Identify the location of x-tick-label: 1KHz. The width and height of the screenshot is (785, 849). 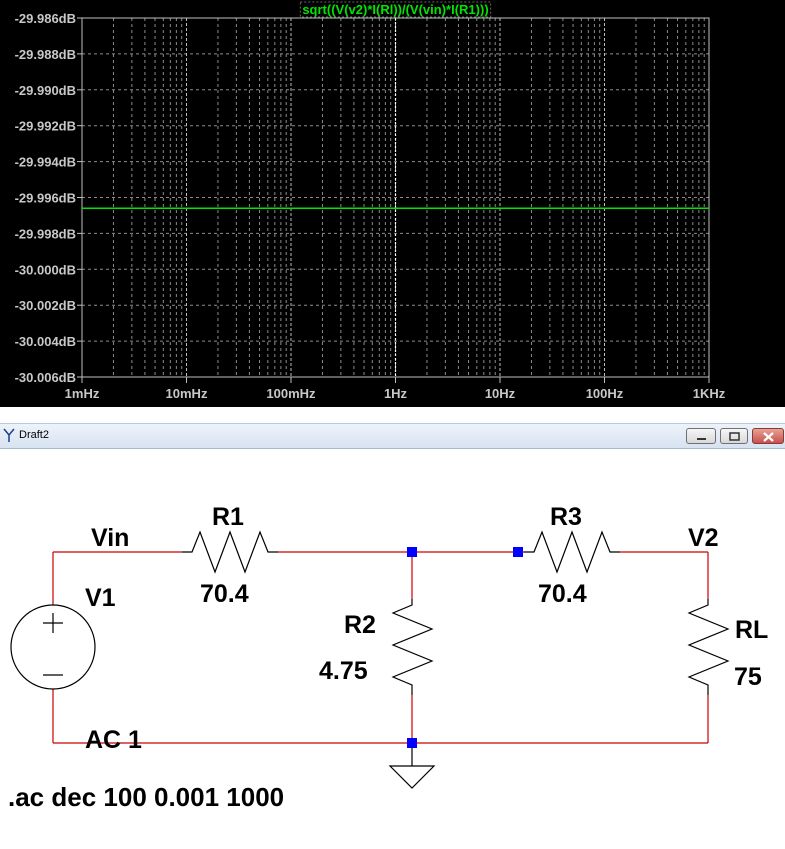
(709, 393).